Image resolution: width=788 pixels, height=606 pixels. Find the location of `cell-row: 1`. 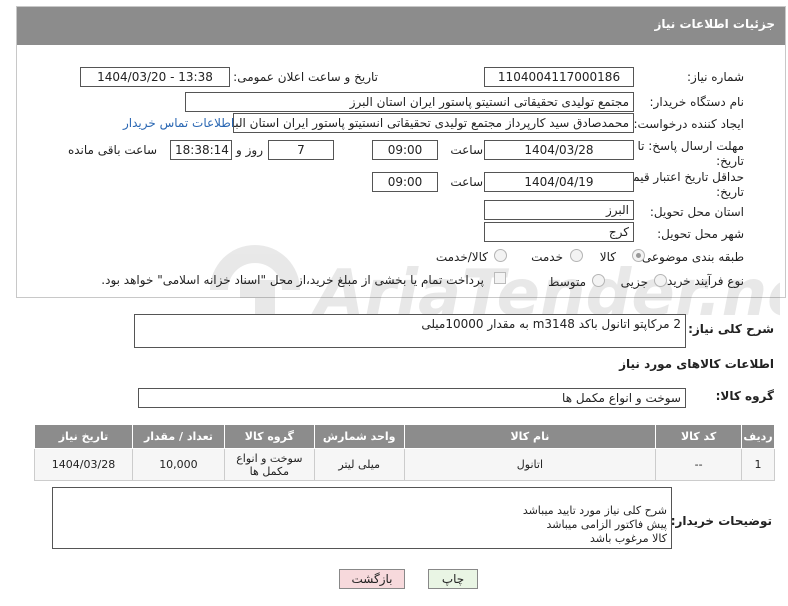

cell-row: 1 is located at coordinates (758, 464).